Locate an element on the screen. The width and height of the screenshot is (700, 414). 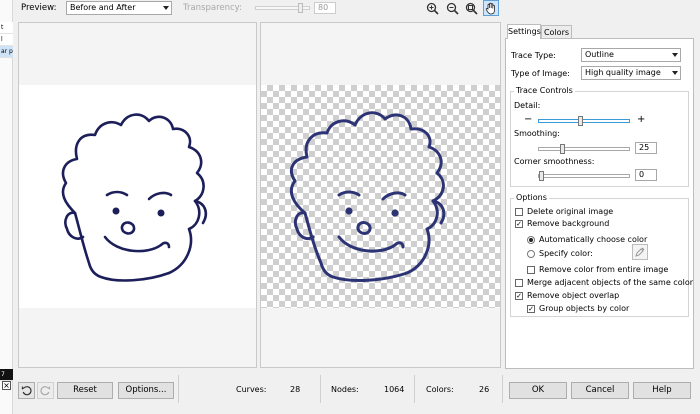
image-type-select: High quality image is located at coordinates (631, 73).